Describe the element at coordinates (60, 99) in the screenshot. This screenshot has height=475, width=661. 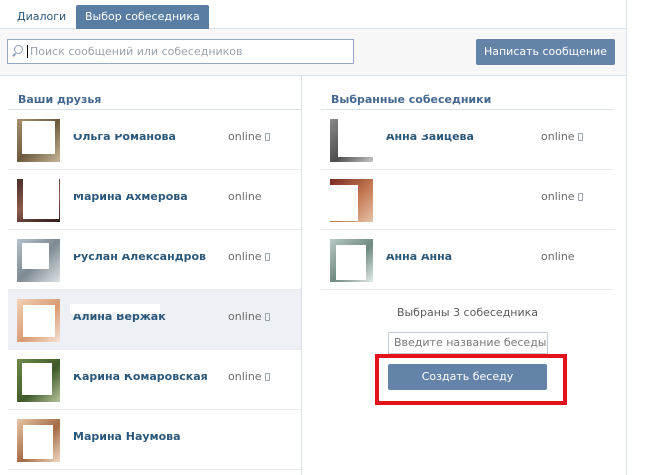
I see `friends-heading: Ваши друзья` at that location.